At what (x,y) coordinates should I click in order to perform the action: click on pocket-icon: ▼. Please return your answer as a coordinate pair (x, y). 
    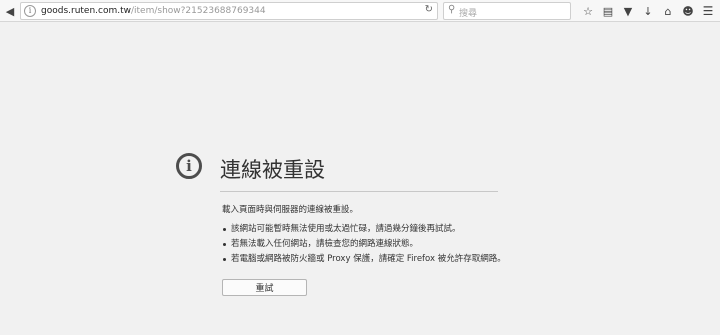
    Looking at the image, I should click on (628, 11).